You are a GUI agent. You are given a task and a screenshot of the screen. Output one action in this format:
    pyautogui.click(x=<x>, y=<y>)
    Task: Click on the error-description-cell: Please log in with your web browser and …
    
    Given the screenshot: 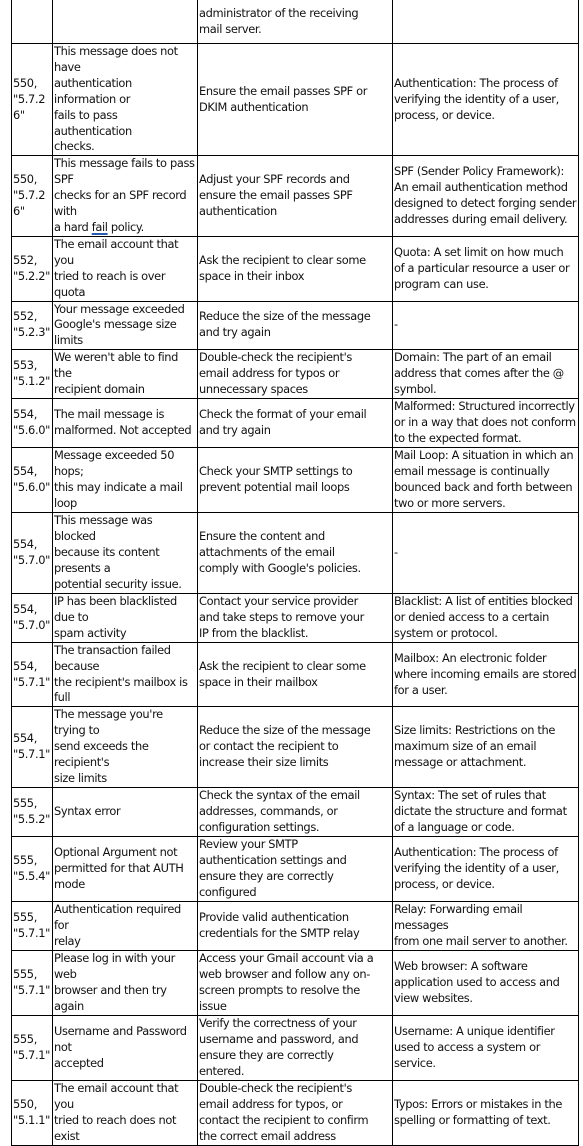 What is the action you would take?
    pyautogui.click(x=125, y=982)
    